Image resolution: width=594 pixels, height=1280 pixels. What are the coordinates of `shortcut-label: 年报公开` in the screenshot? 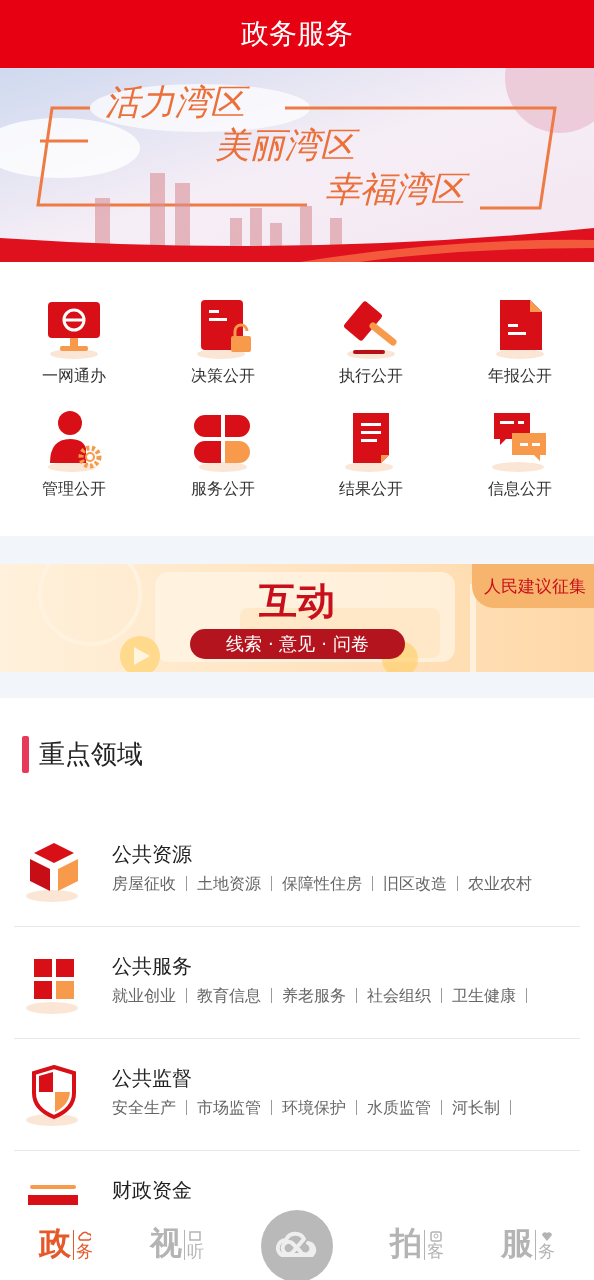 It's located at (519, 376).